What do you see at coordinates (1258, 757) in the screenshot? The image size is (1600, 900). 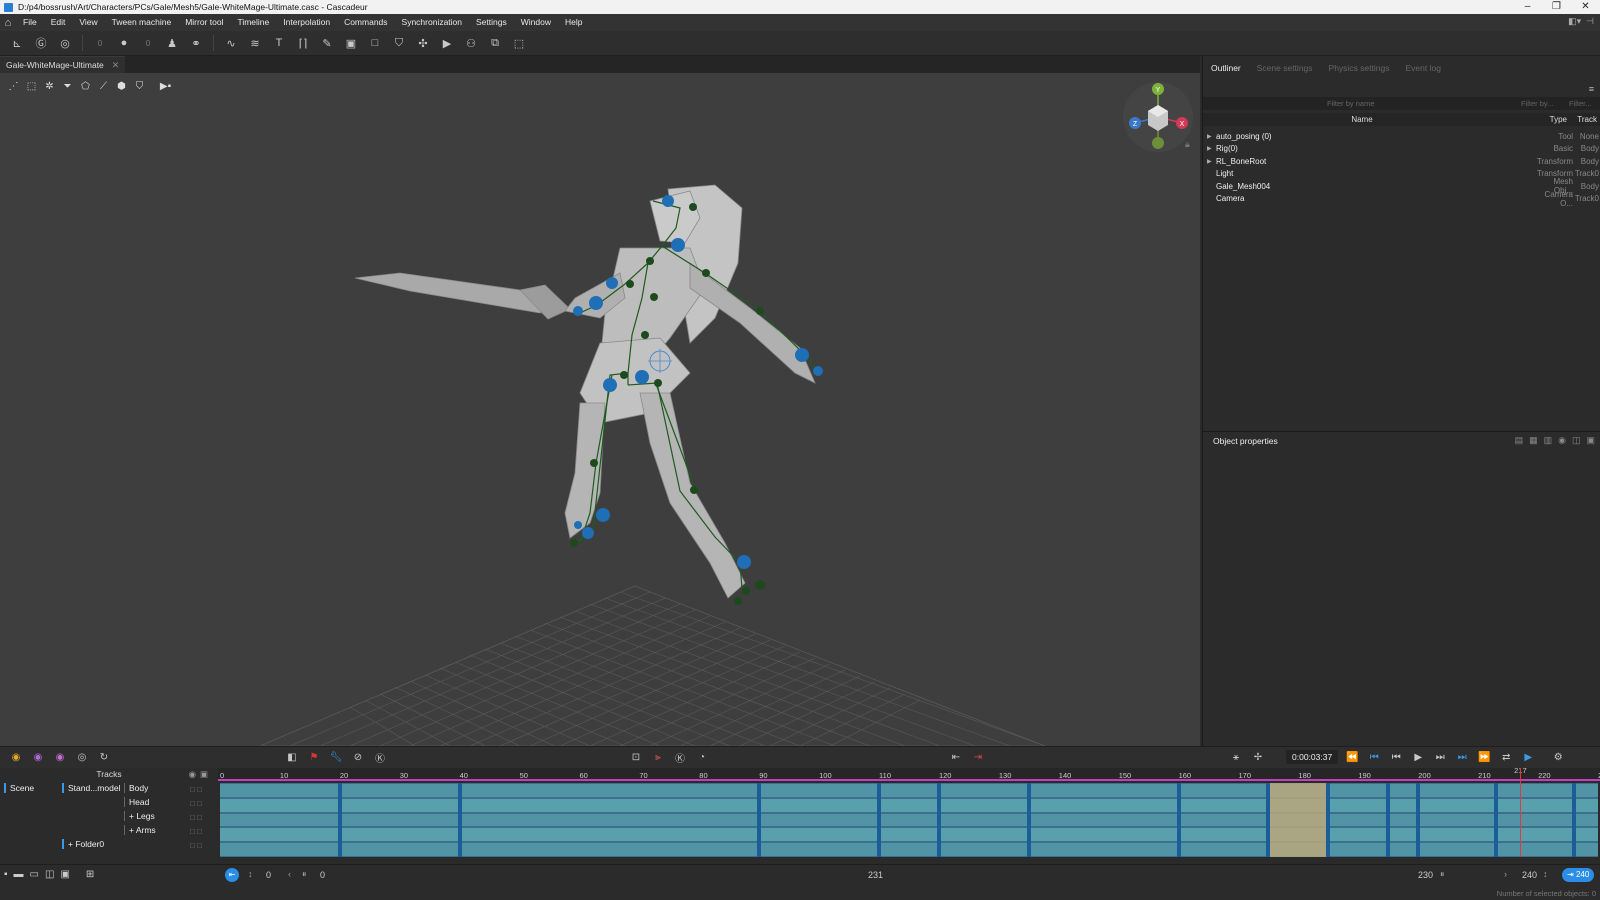 I see `pivot-tl-icon: ✢` at bounding box center [1258, 757].